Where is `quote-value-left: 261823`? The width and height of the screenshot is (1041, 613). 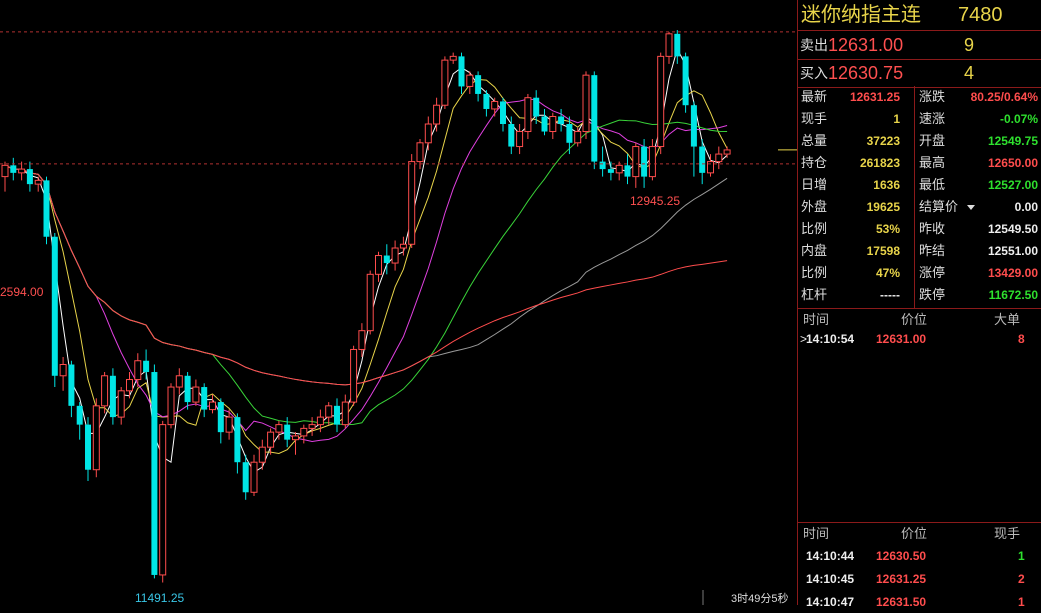 quote-value-left: 261823 is located at coordinates (879, 163).